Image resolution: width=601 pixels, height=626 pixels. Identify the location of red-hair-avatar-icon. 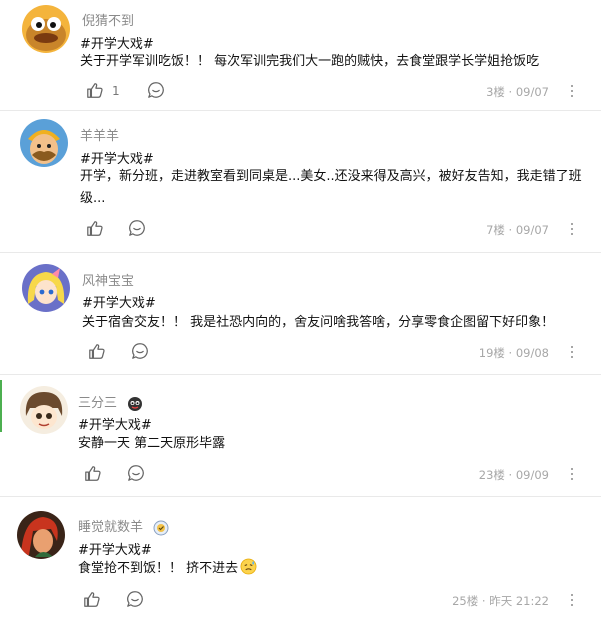
(41, 535).